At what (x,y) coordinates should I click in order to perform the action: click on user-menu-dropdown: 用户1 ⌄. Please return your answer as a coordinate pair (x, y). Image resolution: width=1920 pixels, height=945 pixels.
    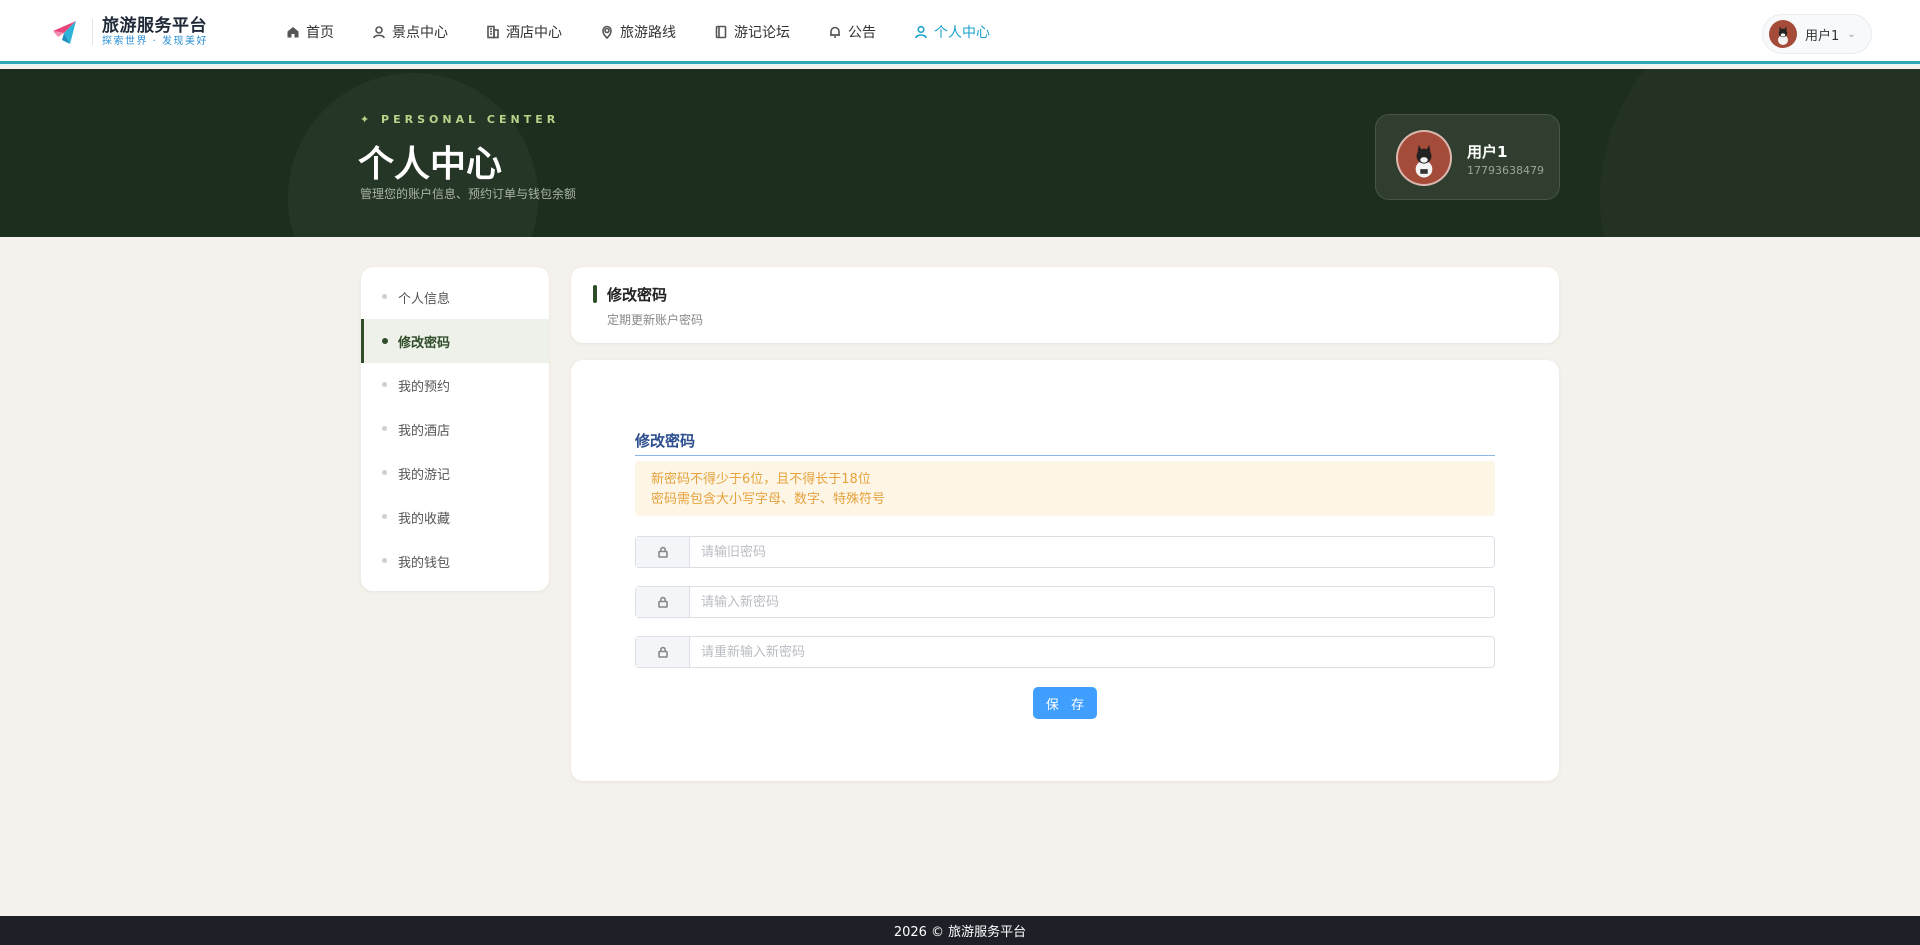
    Looking at the image, I should click on (1817, 34).